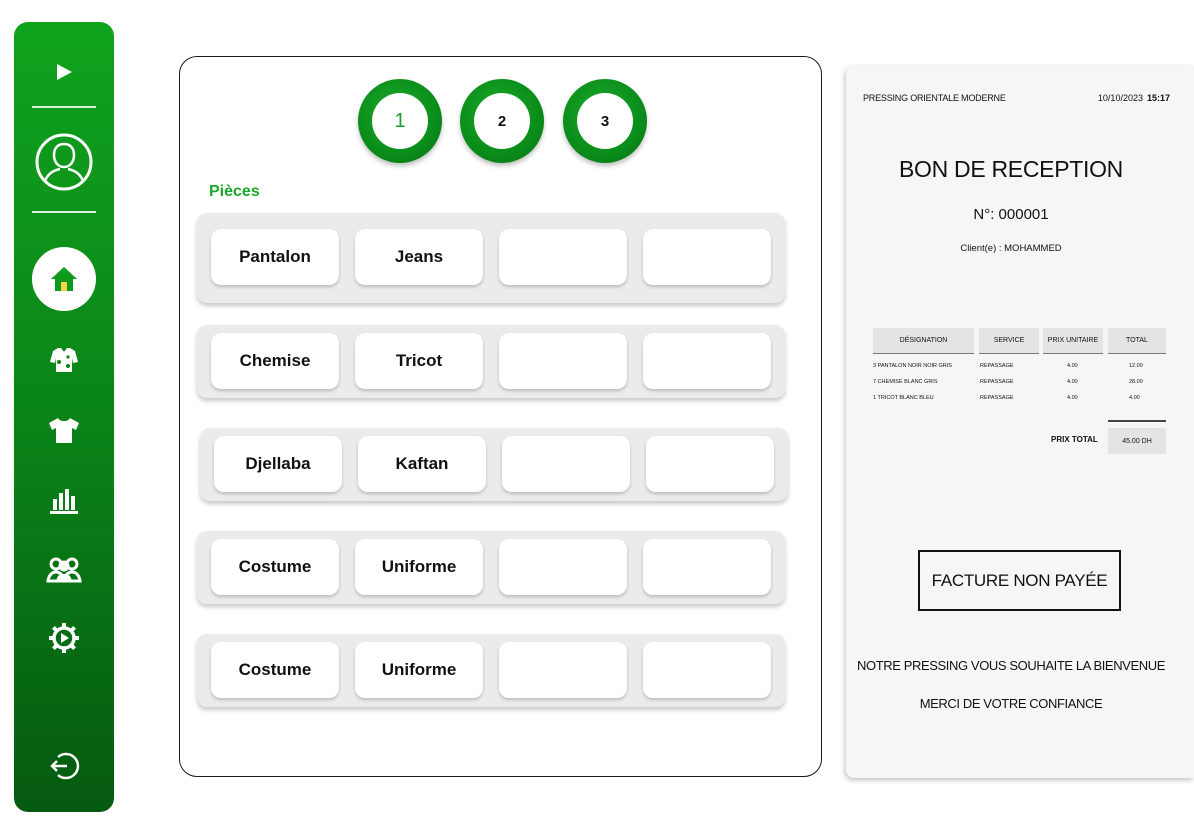 This screenshot has width=1194, height=834. I want to click on cell-total: 12.00, so click(1136, 366).